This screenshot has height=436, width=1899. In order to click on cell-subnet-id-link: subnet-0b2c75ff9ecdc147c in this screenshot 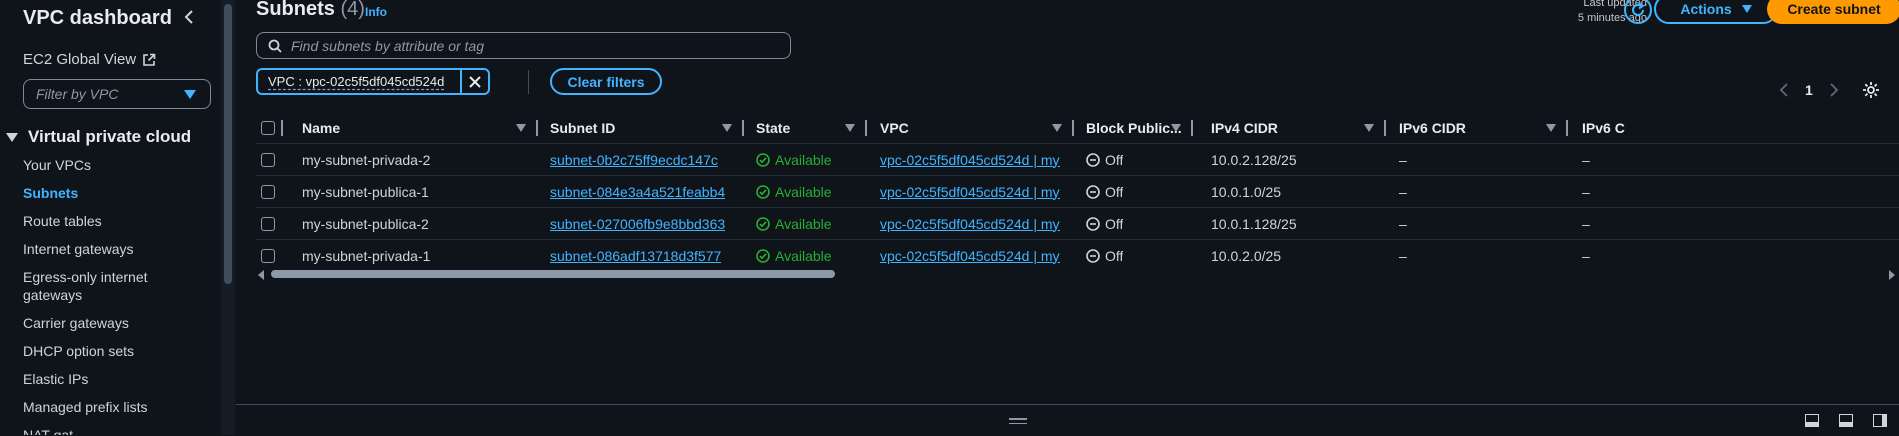, I will do `click(634, 159)`.